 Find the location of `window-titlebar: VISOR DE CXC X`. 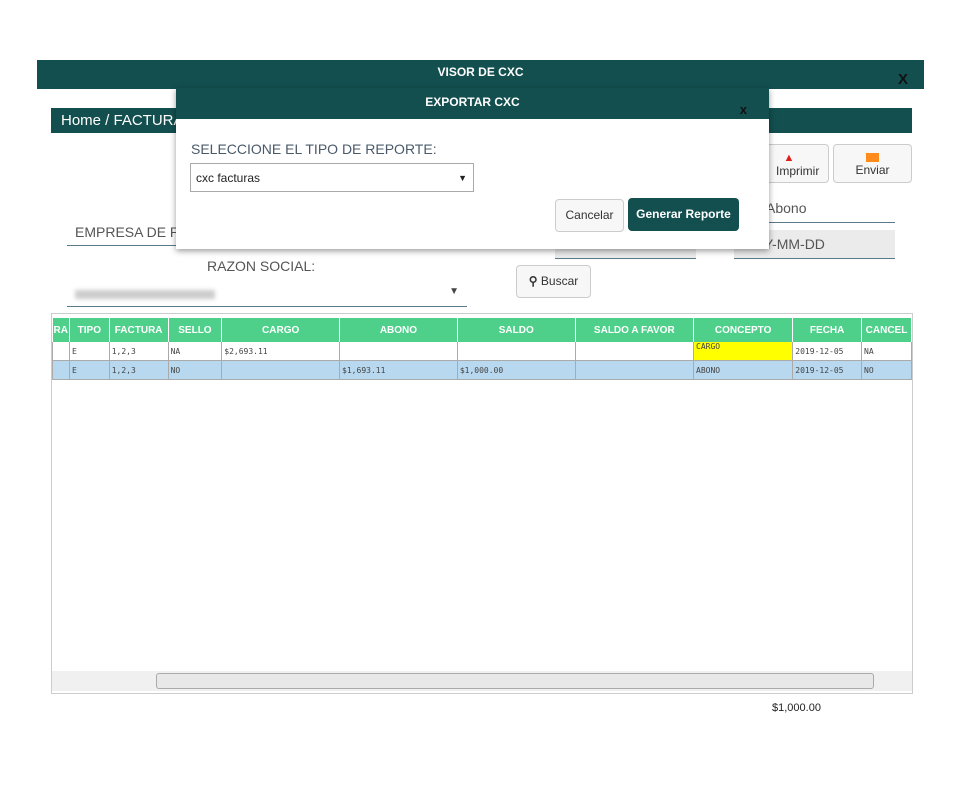

window-titlebar: VISOR DE CXC X is located at coordinates (480, 74).